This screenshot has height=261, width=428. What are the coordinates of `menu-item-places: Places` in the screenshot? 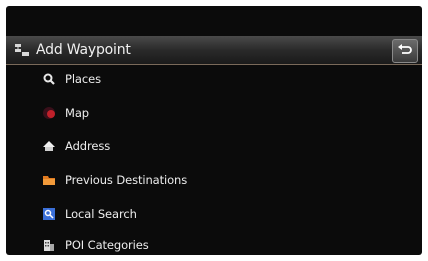 It's located at (212, 79).